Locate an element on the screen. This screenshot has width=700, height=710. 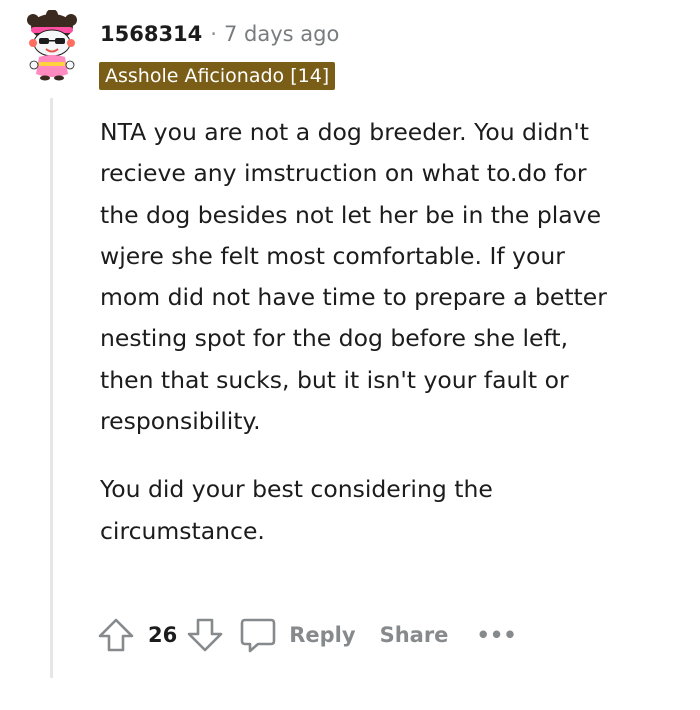
comment-header: 1568314 · 7 days ago is located at coordinates (219, 34).